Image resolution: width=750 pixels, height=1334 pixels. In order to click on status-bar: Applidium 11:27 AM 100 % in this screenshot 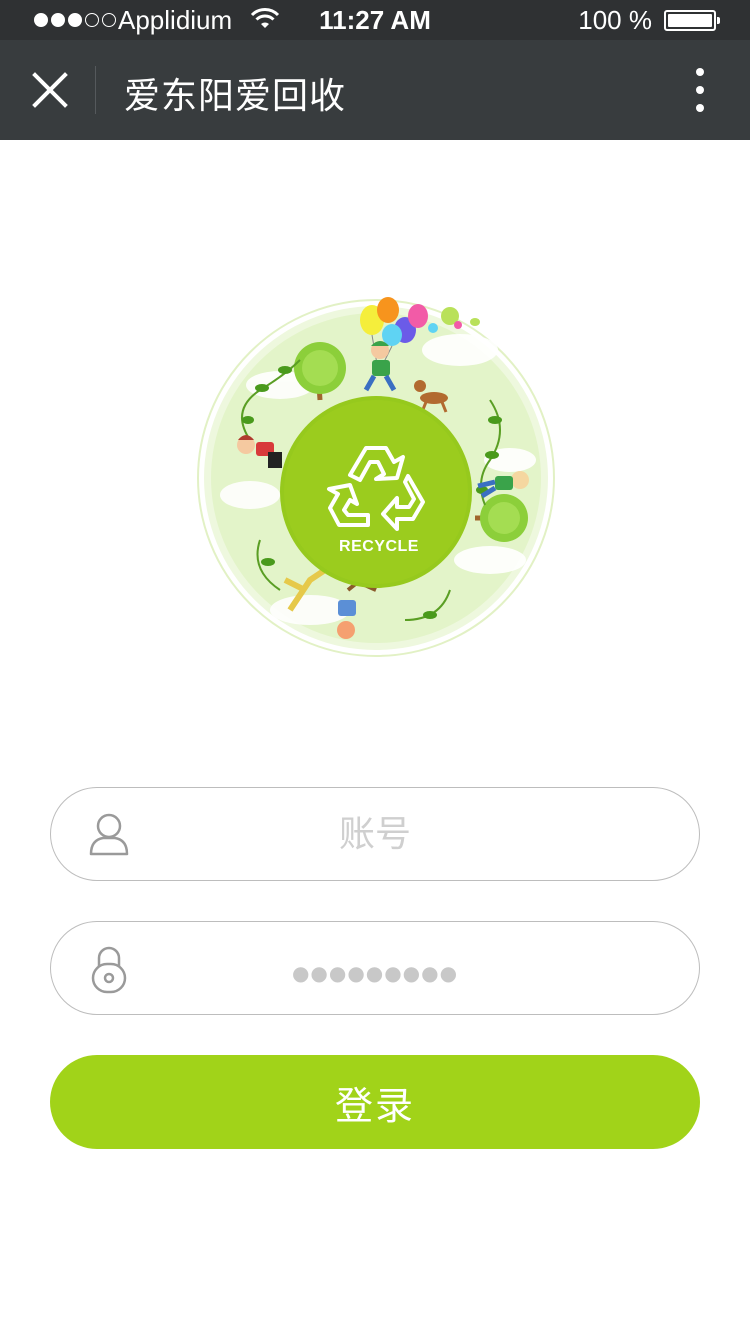, I will do `click(375, 20)`.